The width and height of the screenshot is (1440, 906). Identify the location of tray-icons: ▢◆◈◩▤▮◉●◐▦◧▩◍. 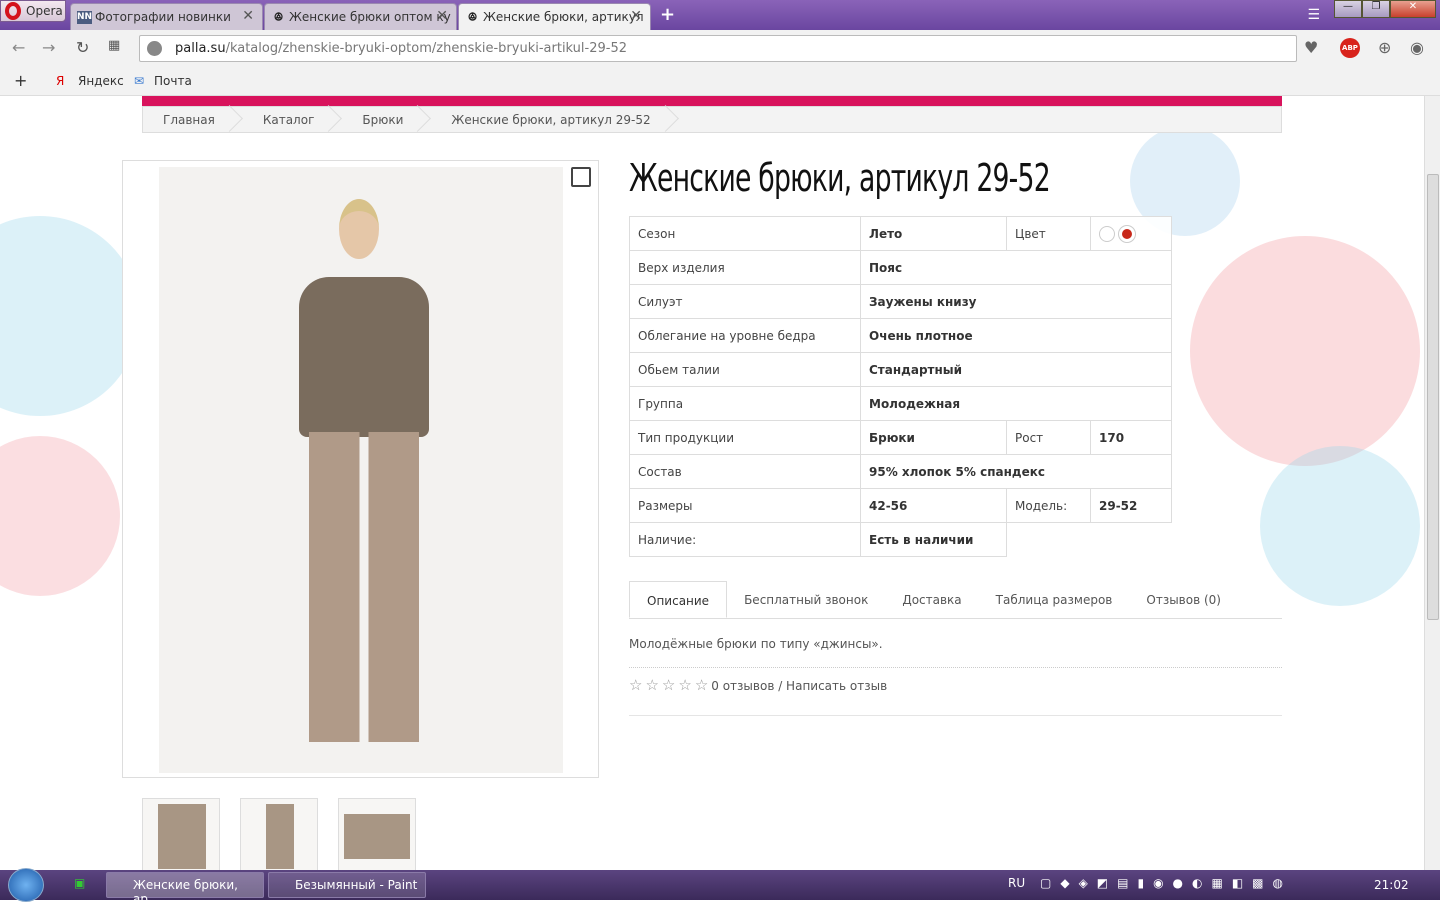
(1166, 883).